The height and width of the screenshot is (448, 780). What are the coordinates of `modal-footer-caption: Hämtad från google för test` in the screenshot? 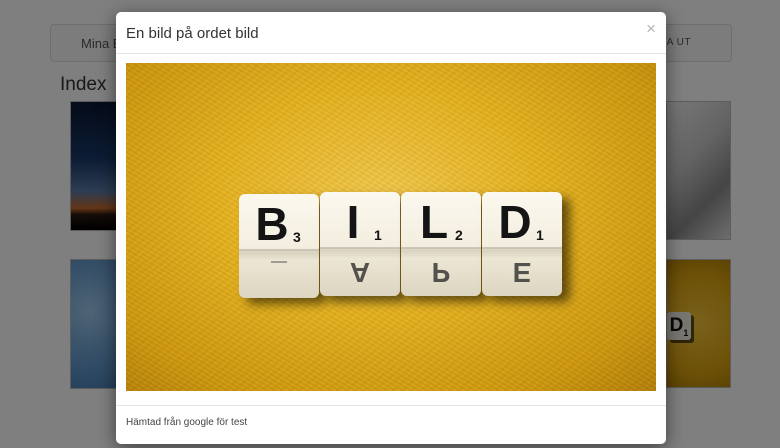 It's located at (187, 422).